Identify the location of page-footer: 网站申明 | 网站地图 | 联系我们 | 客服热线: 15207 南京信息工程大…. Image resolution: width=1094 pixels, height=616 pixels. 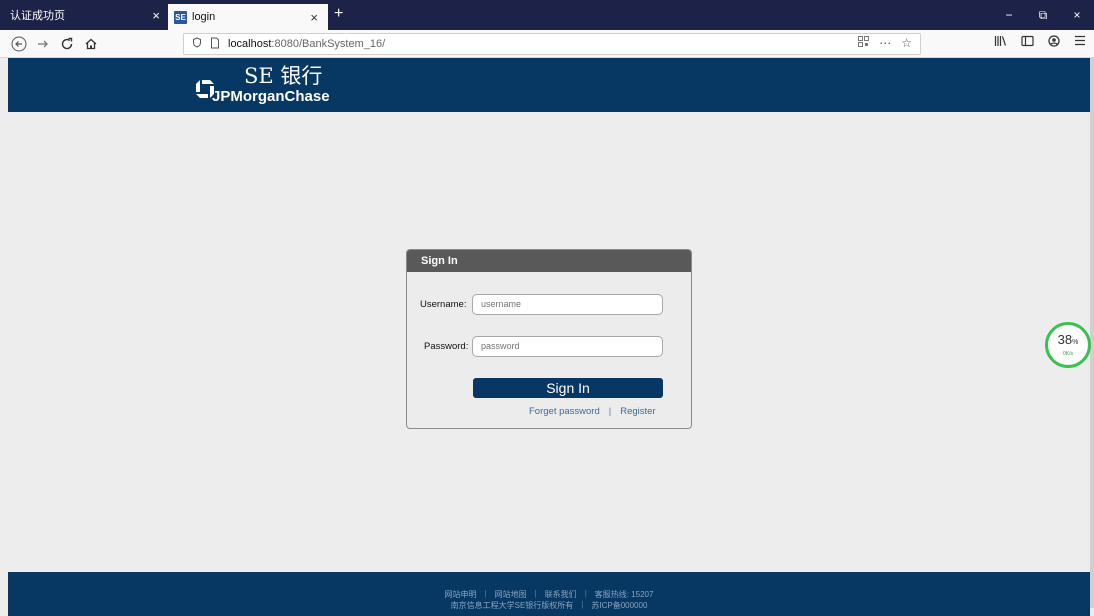
(549, 594).